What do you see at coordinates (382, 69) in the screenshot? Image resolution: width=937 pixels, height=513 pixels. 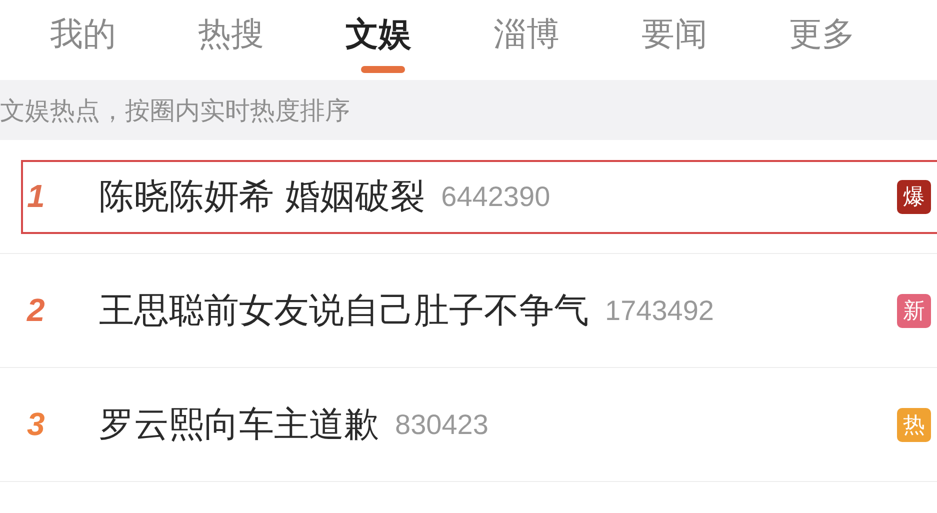 I see `tab-indicator` at bounding box center [382, 69].